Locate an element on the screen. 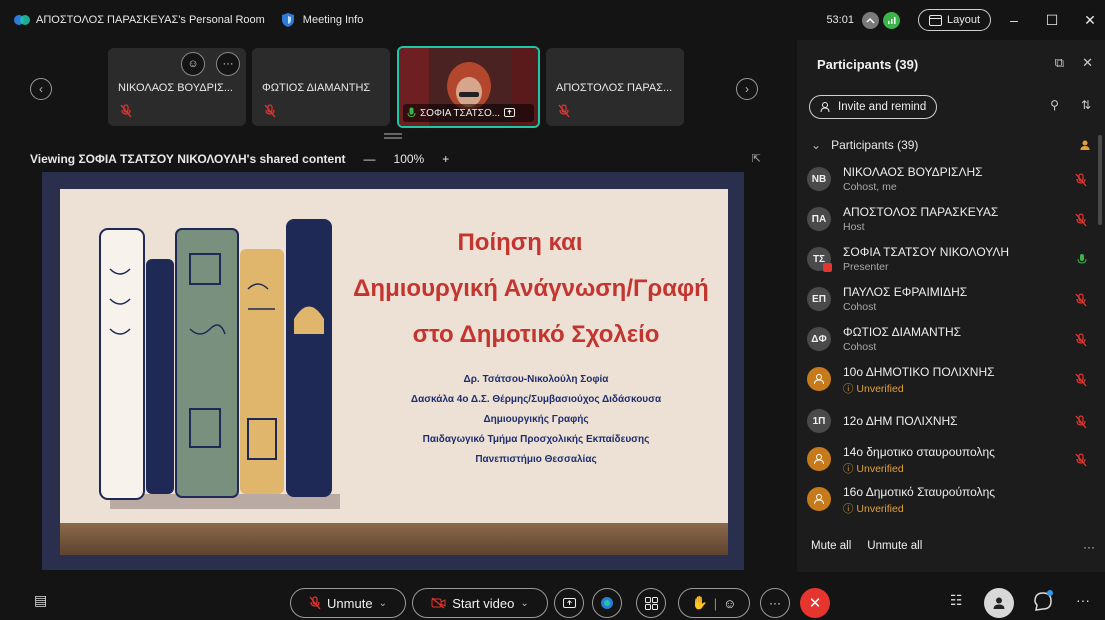 The image size is (1105, 620). zoom-level: 100% is located at coordinates (409, 159).